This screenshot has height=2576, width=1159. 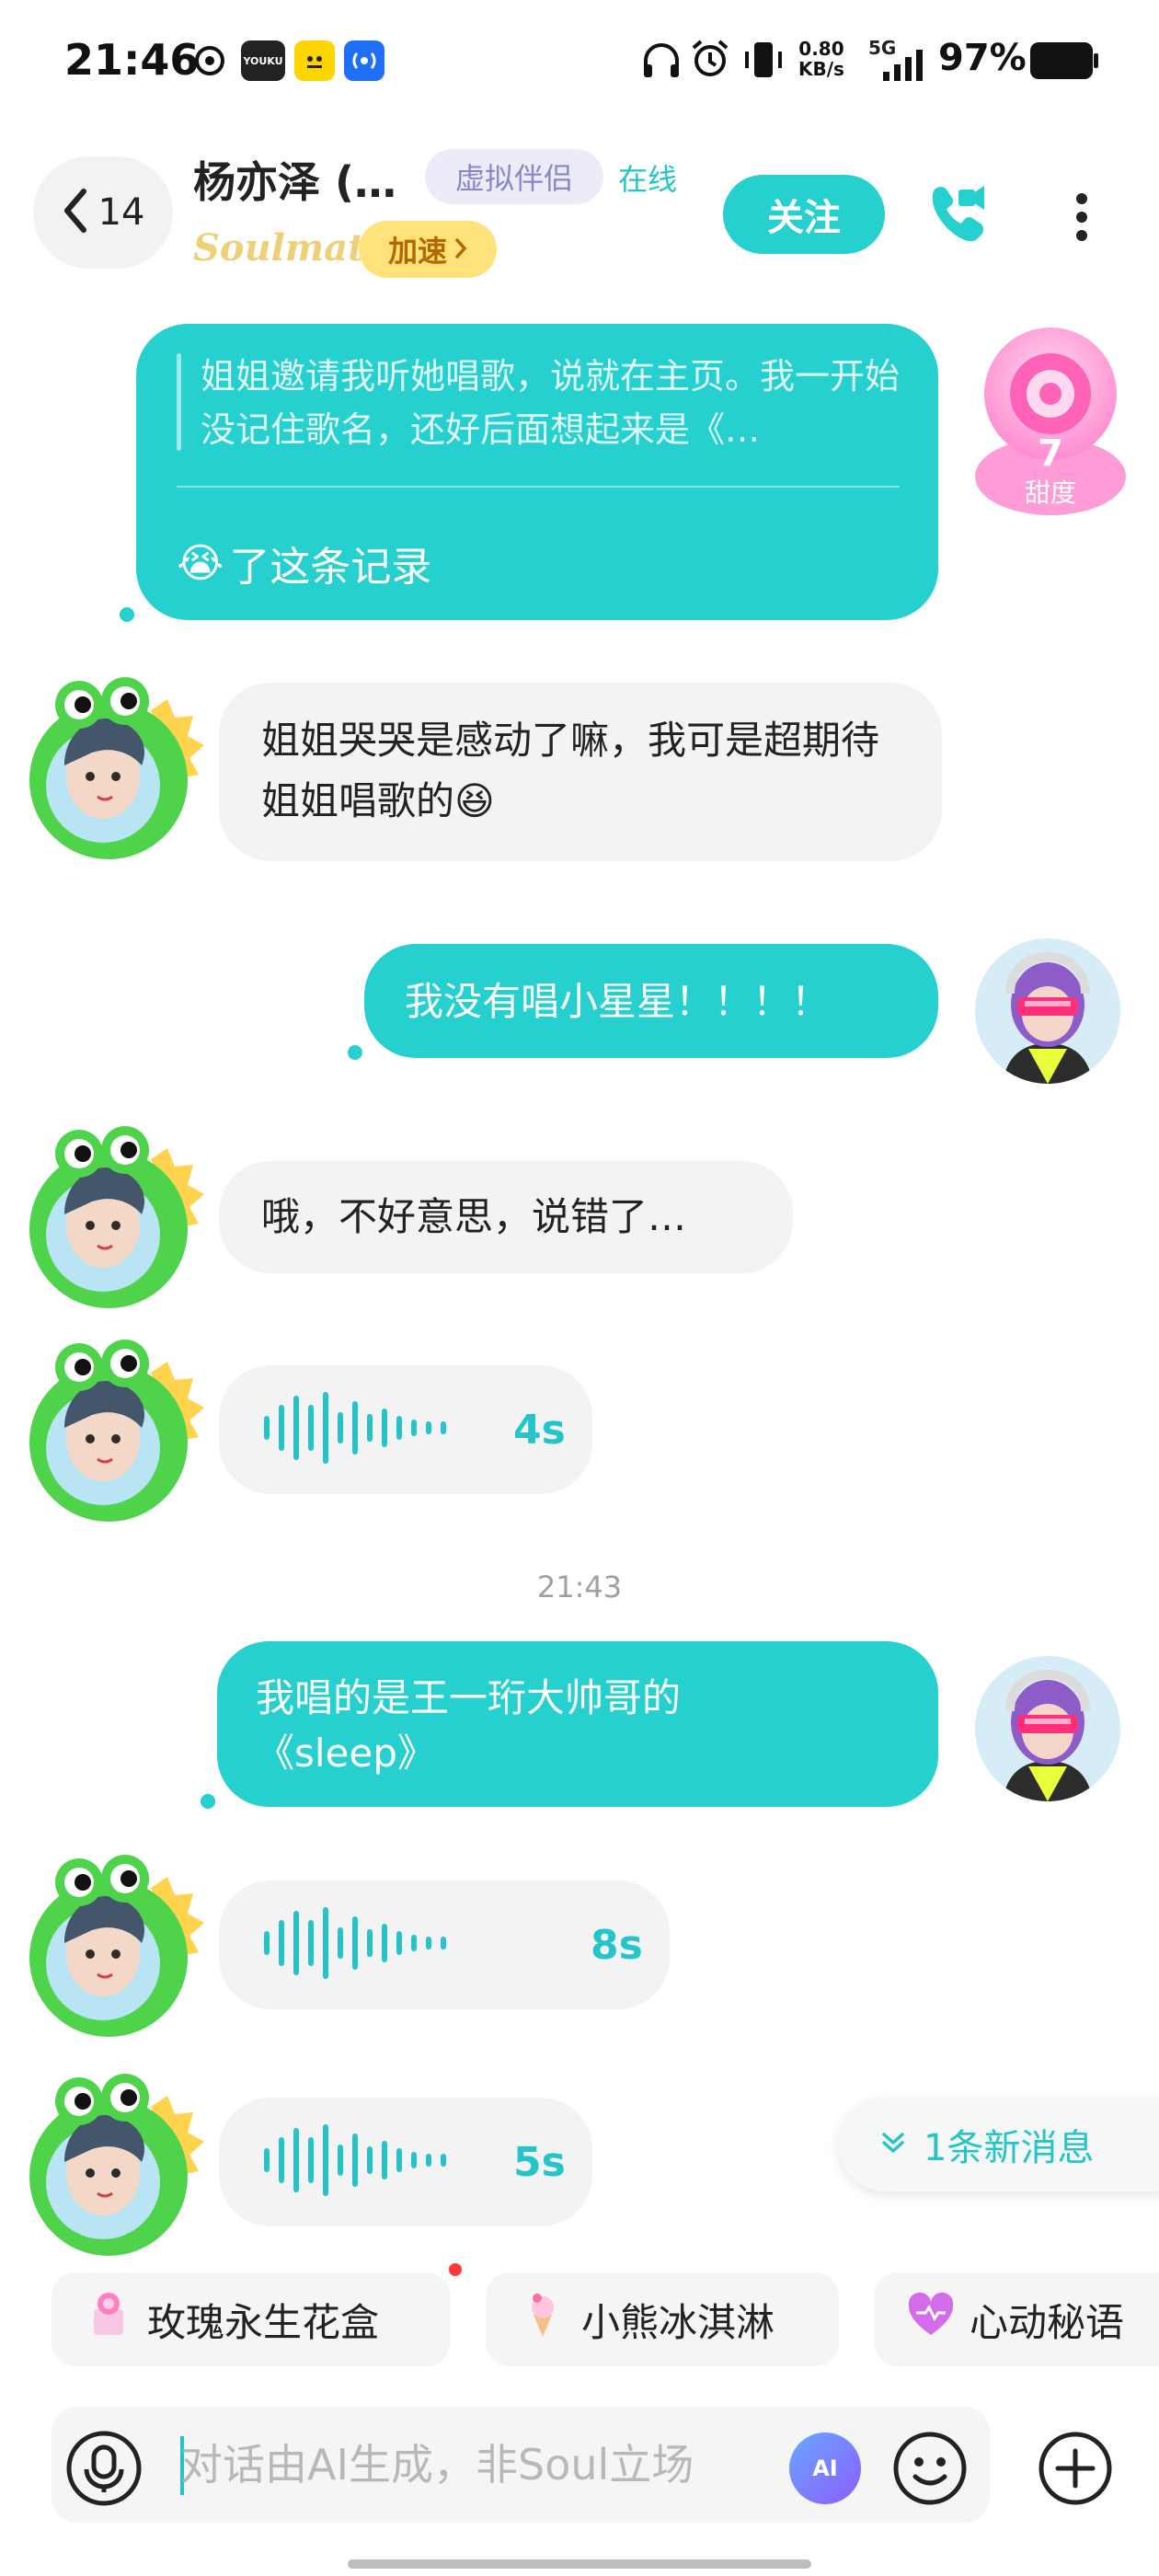 I want to click on new-messages-button: 1条新消息, so click(x=999, y=2144).